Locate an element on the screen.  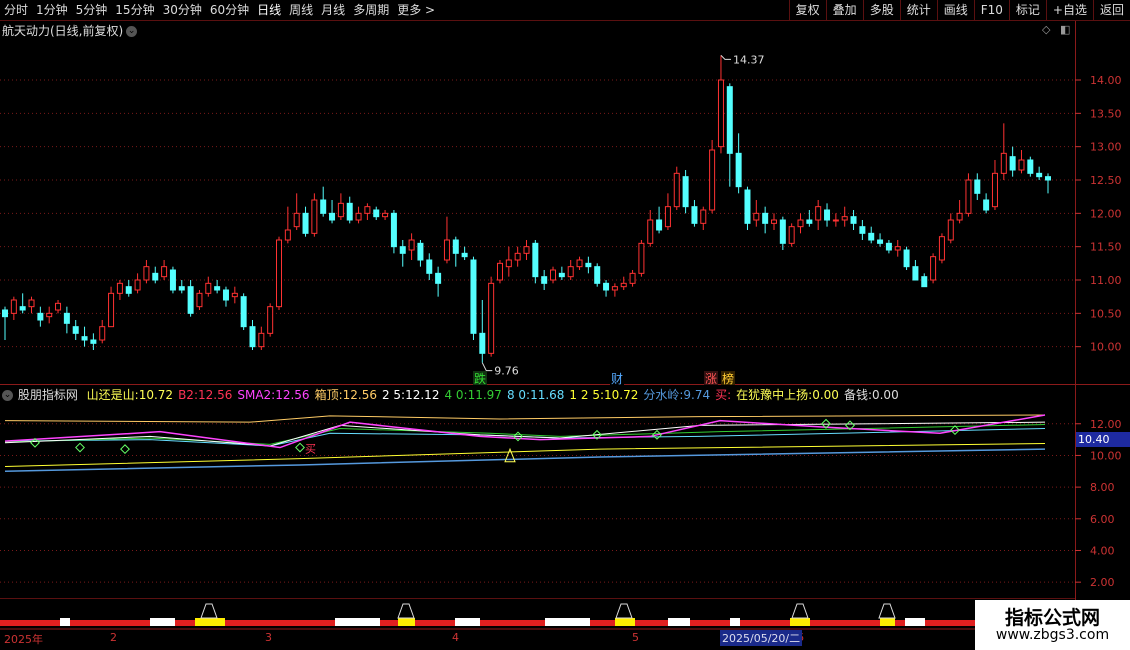
marker-3: 榜 is located at coordinates (728, 378).